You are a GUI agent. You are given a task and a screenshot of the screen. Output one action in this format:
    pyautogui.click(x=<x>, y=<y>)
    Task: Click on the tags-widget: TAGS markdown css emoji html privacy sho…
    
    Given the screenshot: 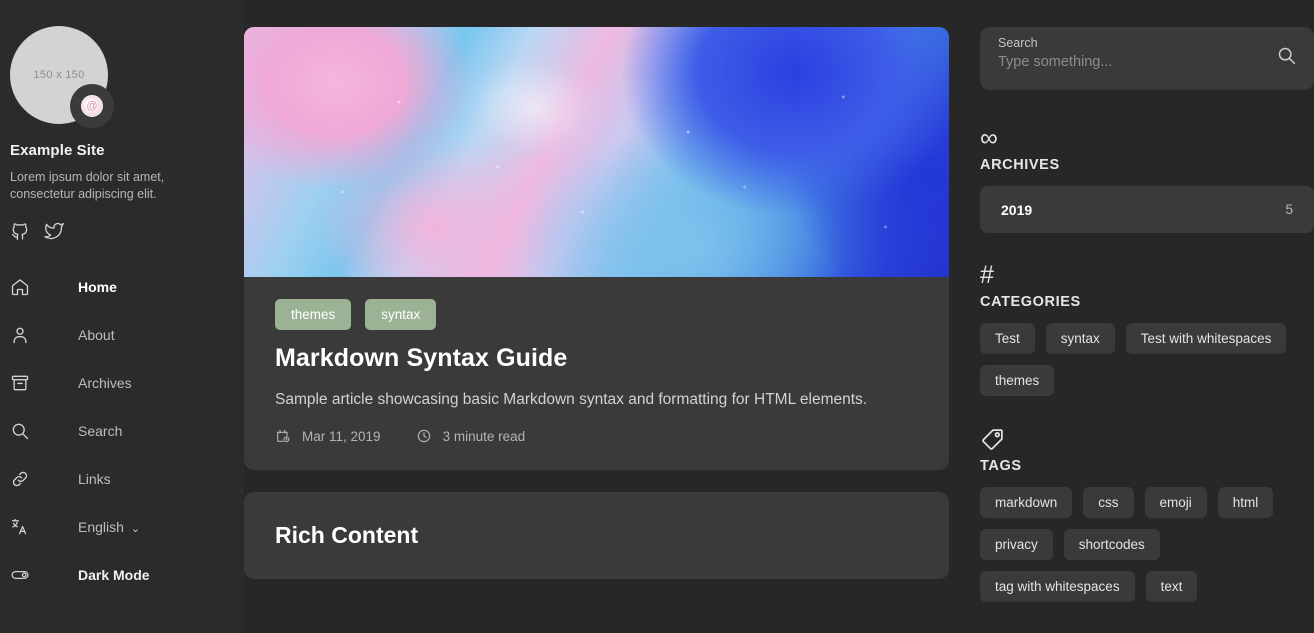 What is the action you would take?
    pyautogui.click(x=1147, y=514)
    